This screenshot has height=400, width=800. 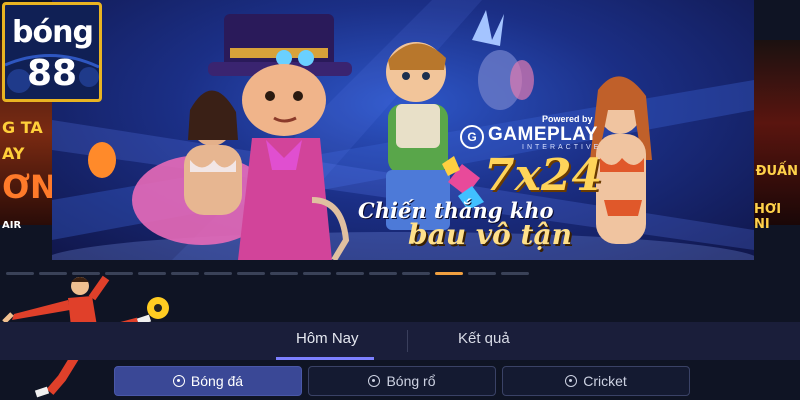 I want to click on tab-results: Kết quả, so click(x=484, y=338).